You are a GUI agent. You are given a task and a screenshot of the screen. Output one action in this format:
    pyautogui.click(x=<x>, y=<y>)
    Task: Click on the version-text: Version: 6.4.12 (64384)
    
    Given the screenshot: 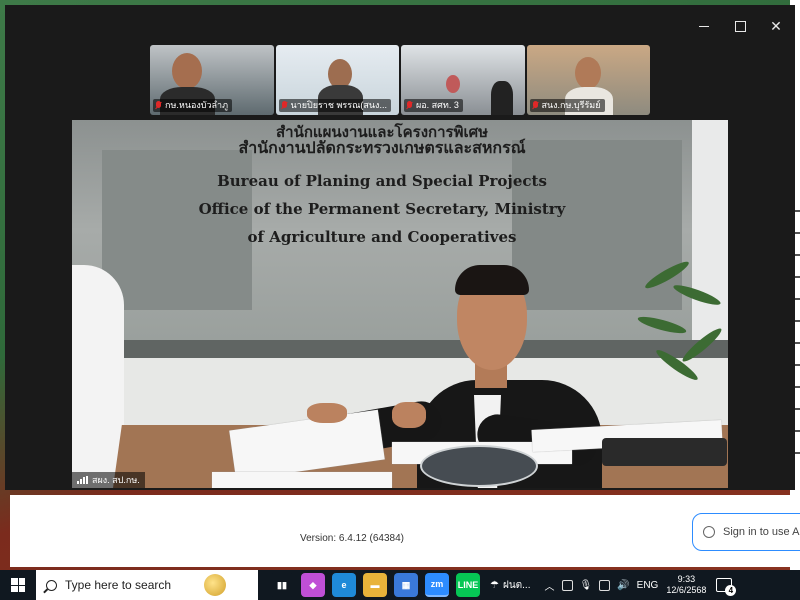 What is the action you would take?
    pyautogui.click(x=352, y=538)
    